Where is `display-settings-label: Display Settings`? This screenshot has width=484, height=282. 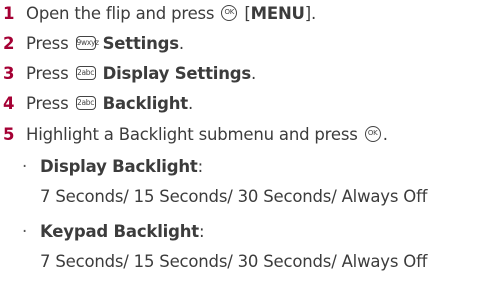
display-settings-label: Display Settings is located at coordinates (177, 73).